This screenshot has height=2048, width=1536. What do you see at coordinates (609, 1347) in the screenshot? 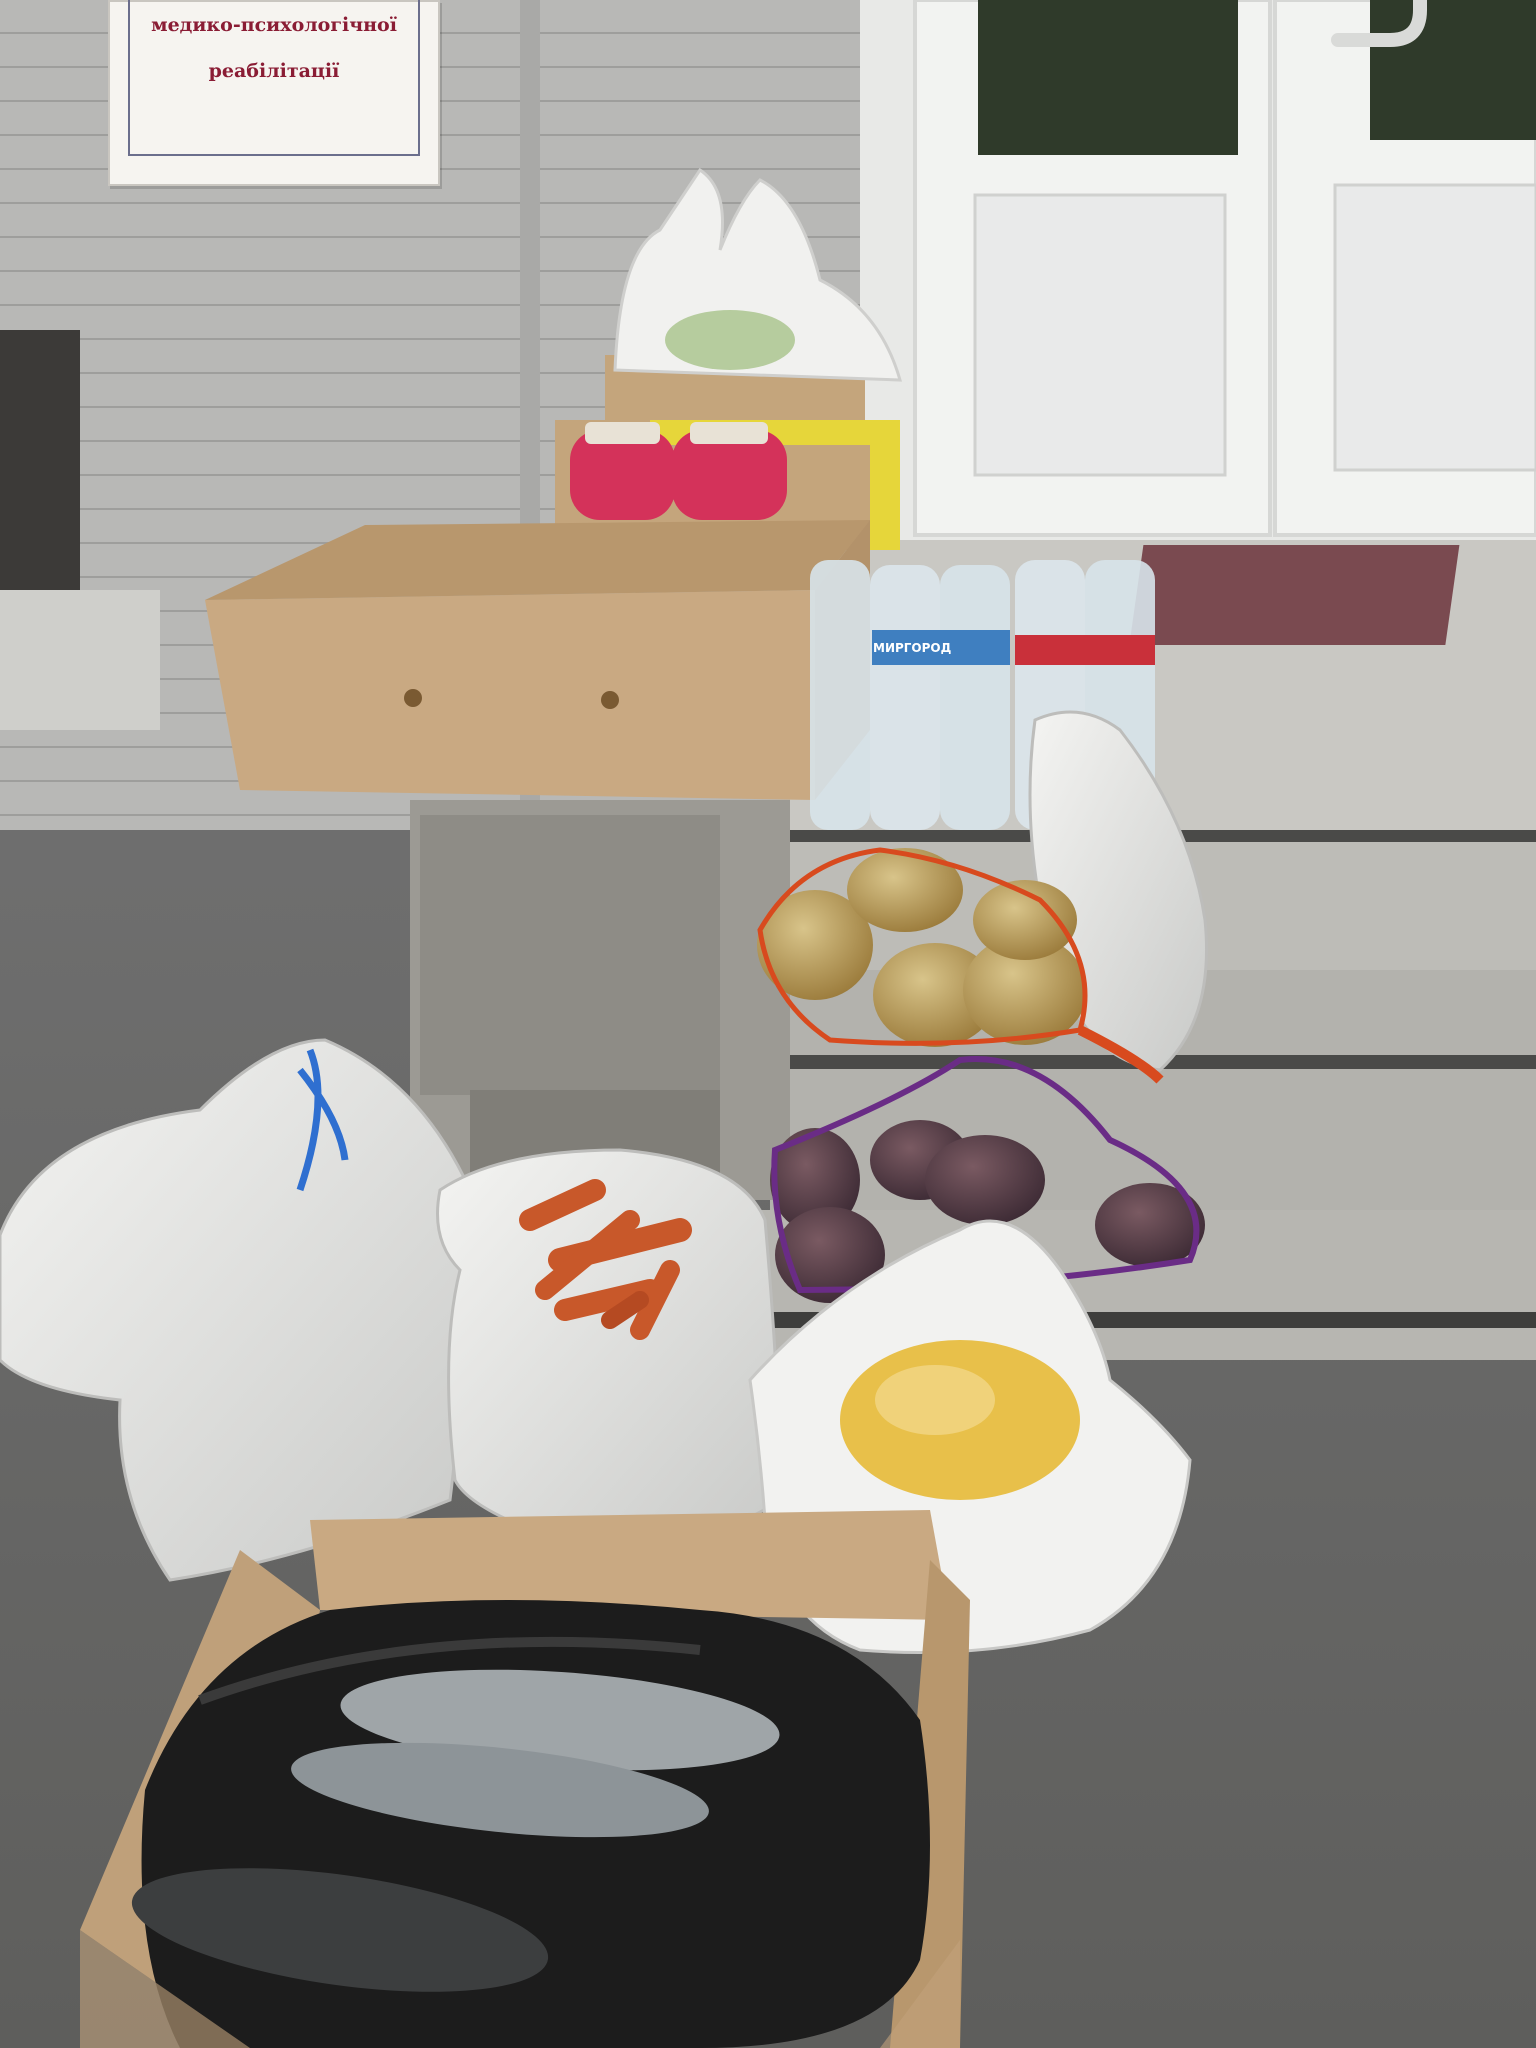
I see `carrot-sack` at bounding box center [609, 1347].